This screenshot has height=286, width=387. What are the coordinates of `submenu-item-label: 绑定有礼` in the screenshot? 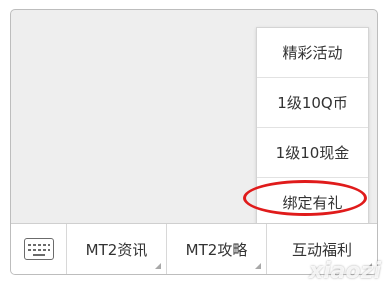 It's located at (312, 203).